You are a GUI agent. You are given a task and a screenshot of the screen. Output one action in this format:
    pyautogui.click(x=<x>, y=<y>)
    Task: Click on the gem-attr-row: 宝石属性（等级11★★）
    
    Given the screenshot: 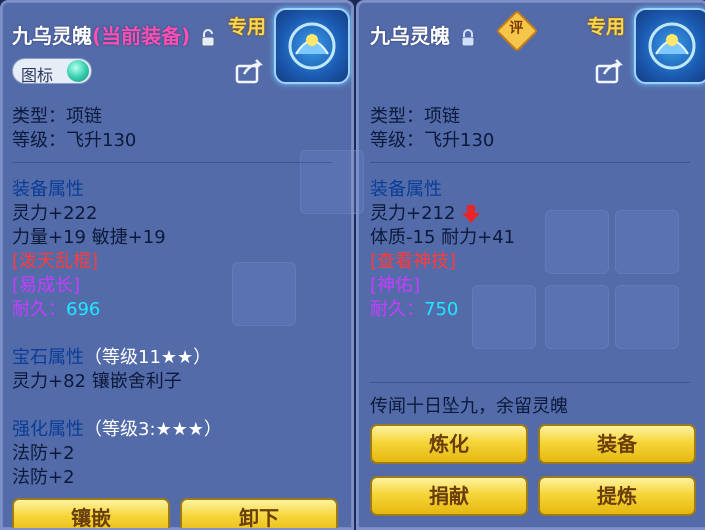 What is the action you would take?
    pyautogui.click(x=111, y=358)
    